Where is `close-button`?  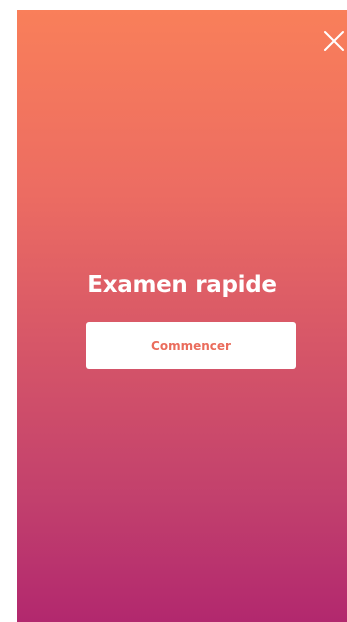
close-button is located at coordinates (334, 41).